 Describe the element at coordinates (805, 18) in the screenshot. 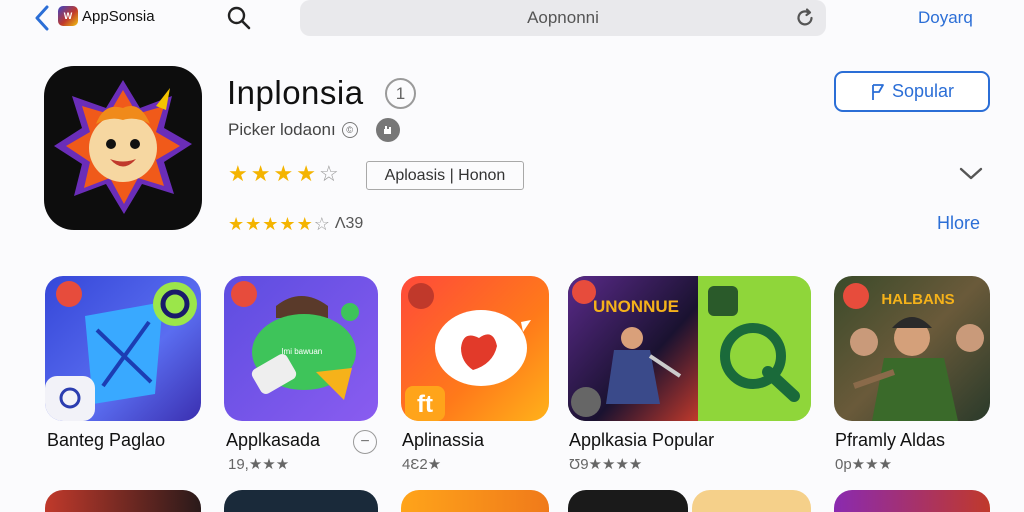

I see `reload-icon` at that location.